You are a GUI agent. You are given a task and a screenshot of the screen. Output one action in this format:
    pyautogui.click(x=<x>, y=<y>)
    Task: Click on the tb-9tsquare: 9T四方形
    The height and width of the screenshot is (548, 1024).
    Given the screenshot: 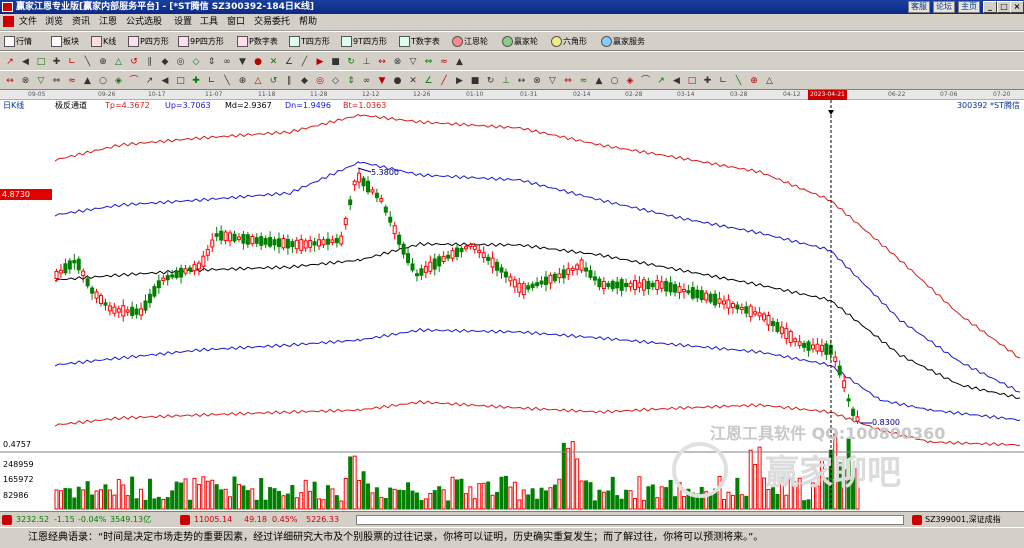 What is the action you would take?
    pyautogui.click(x=364, y=42)
    